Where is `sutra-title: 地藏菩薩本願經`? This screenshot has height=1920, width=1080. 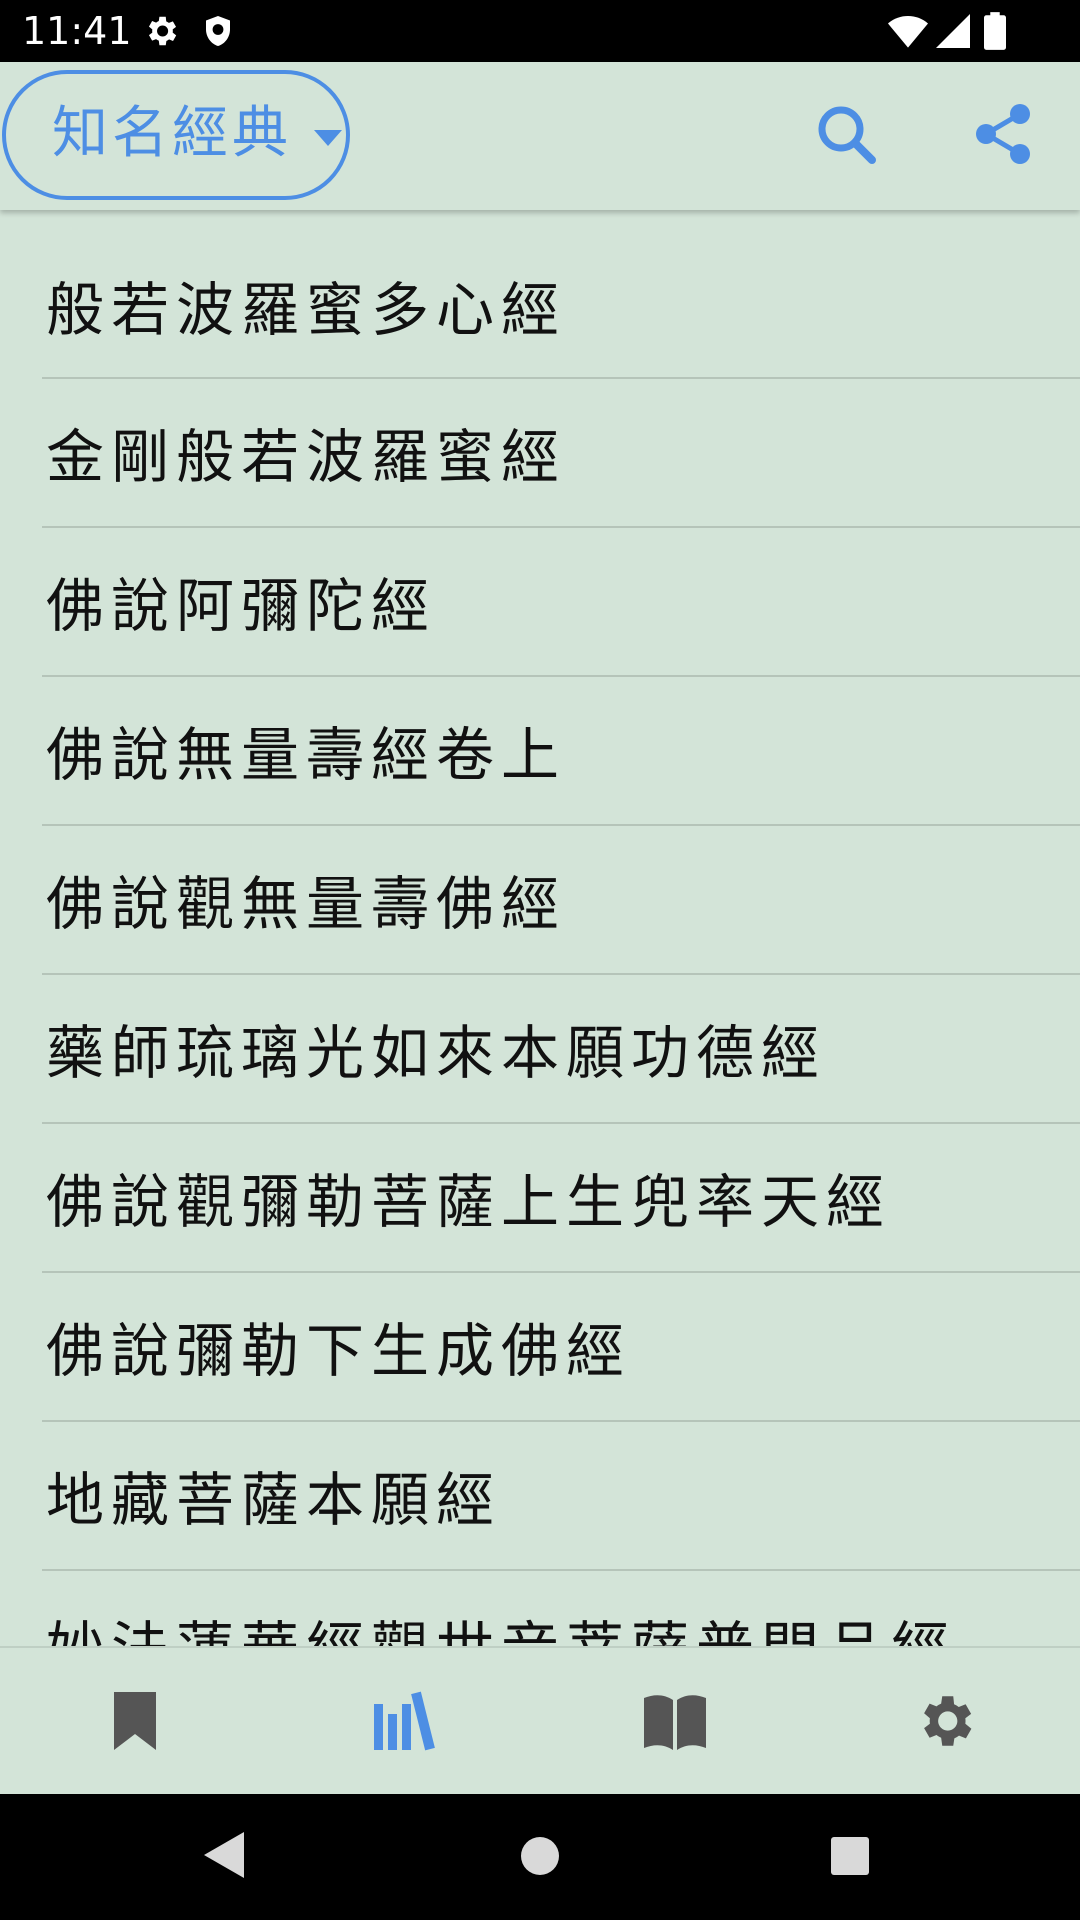 sutra-title: 地藏菩薩本願經 is located at coordinates (274, 1500).